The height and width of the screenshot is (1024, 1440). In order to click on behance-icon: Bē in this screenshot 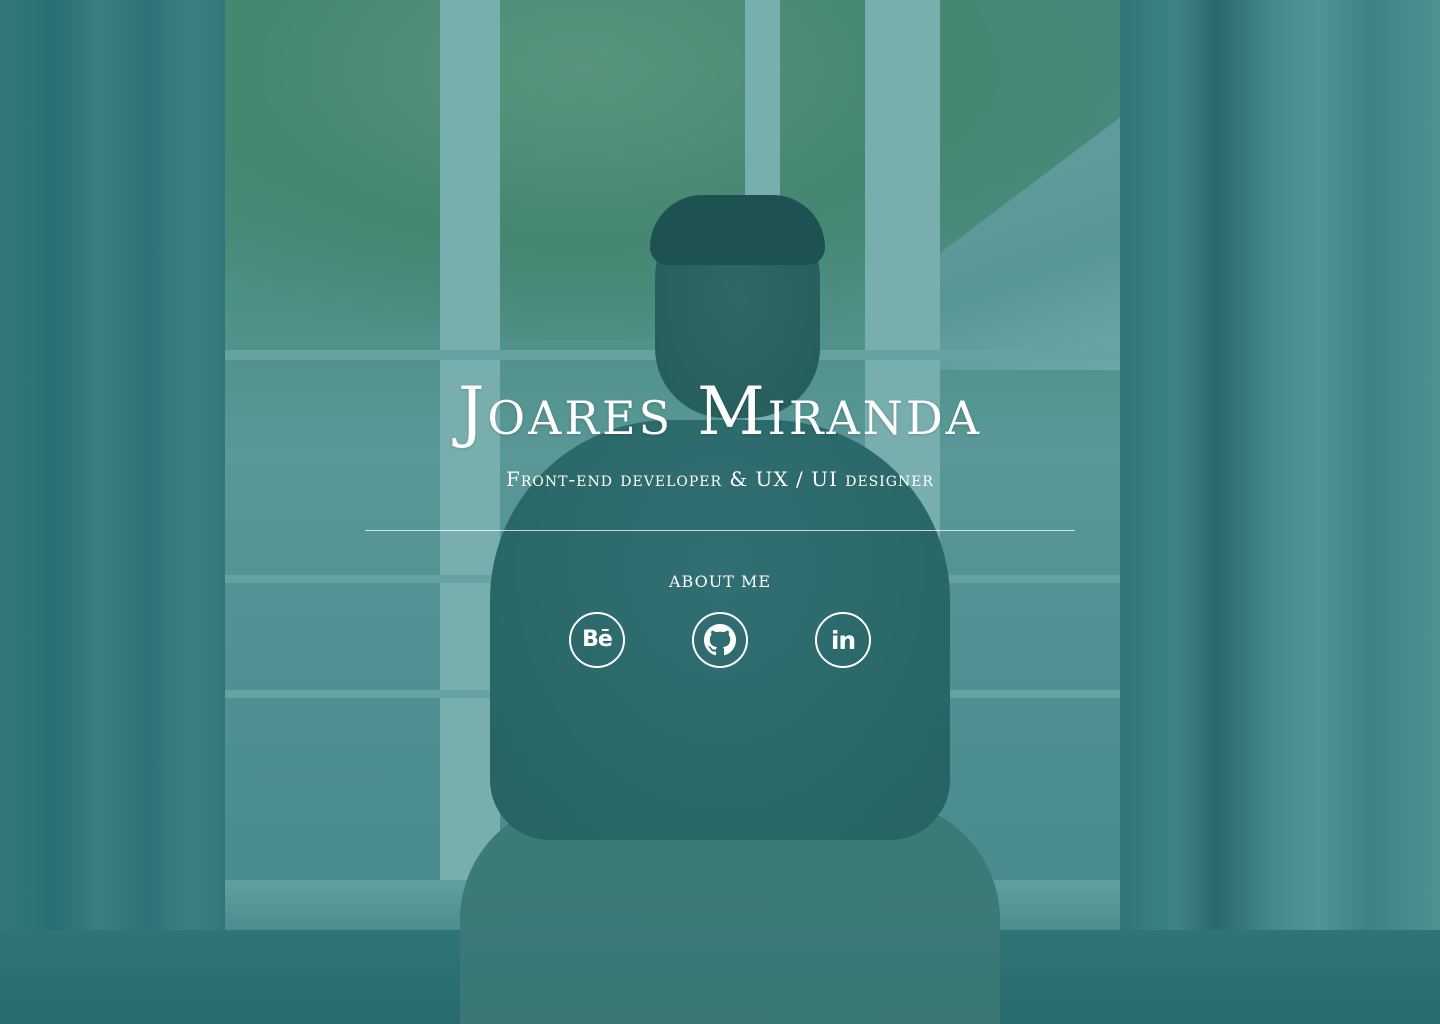, I will do `click(597, 639)`.